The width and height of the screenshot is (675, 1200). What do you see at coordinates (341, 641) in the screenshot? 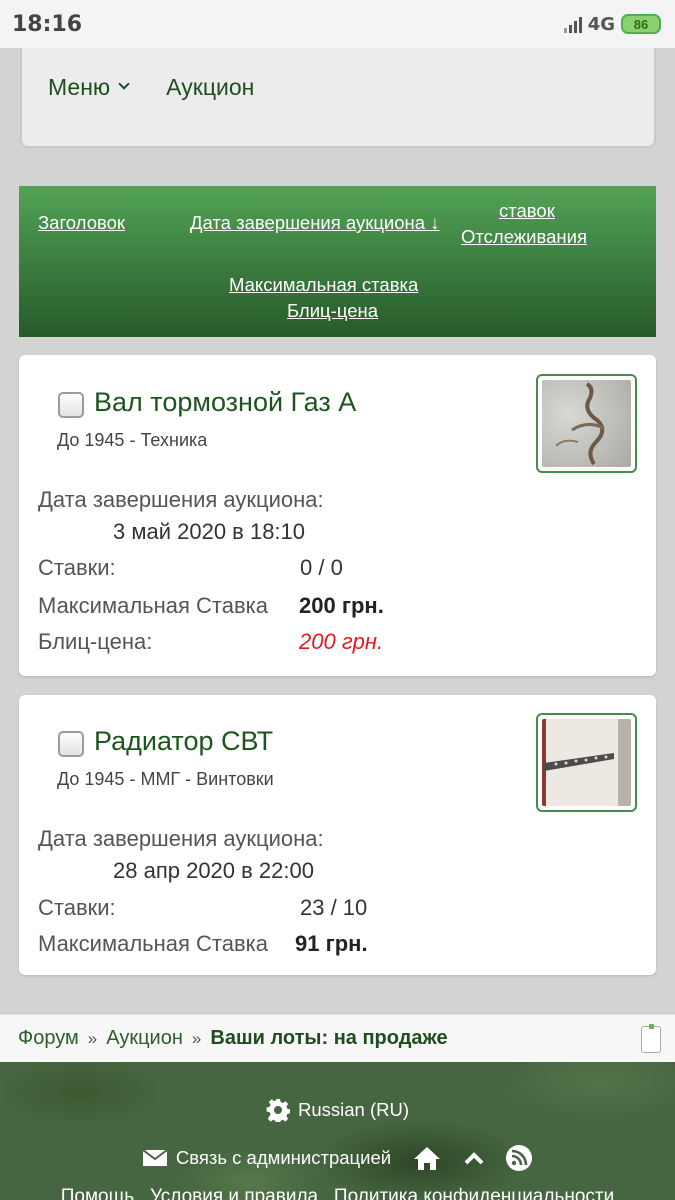
I see `blitz-value: 200 грн.` at bounding box center [341, 641].